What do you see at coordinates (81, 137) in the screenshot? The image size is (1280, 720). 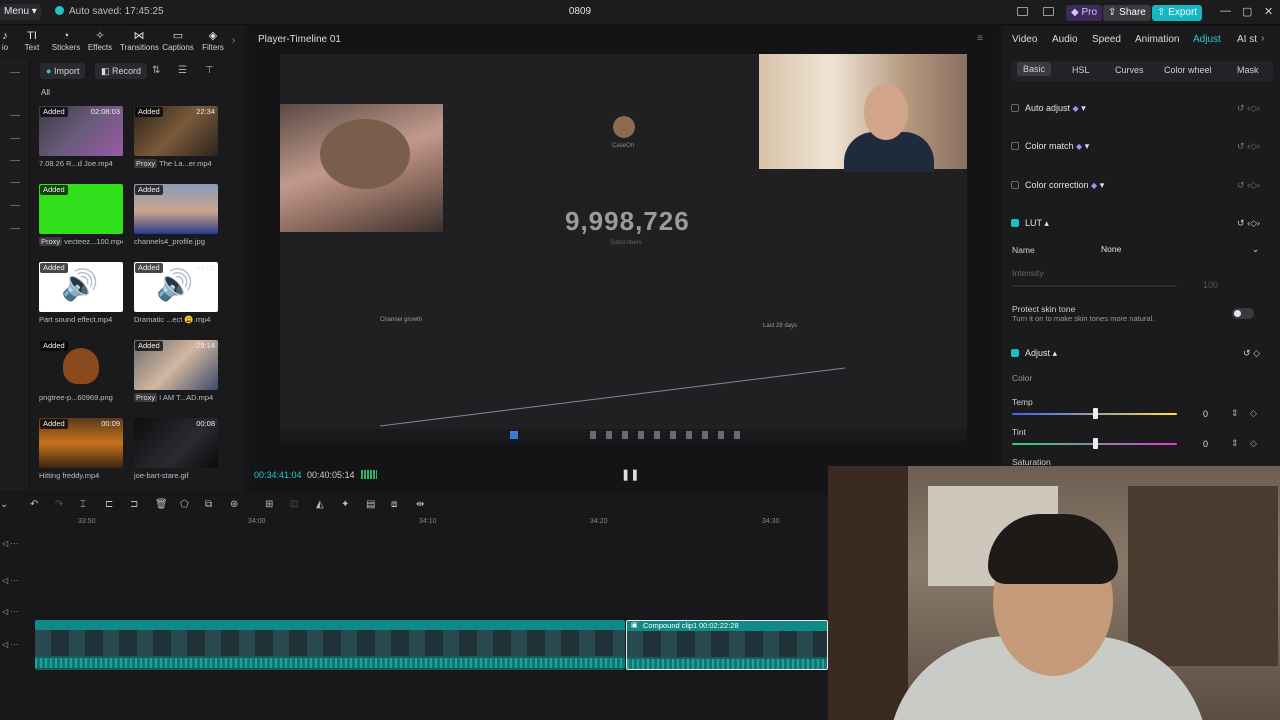 I see `media-item: Added 02:08:03 7.08.26 R...d Joe.mp4` at bounding box center [81, 137].